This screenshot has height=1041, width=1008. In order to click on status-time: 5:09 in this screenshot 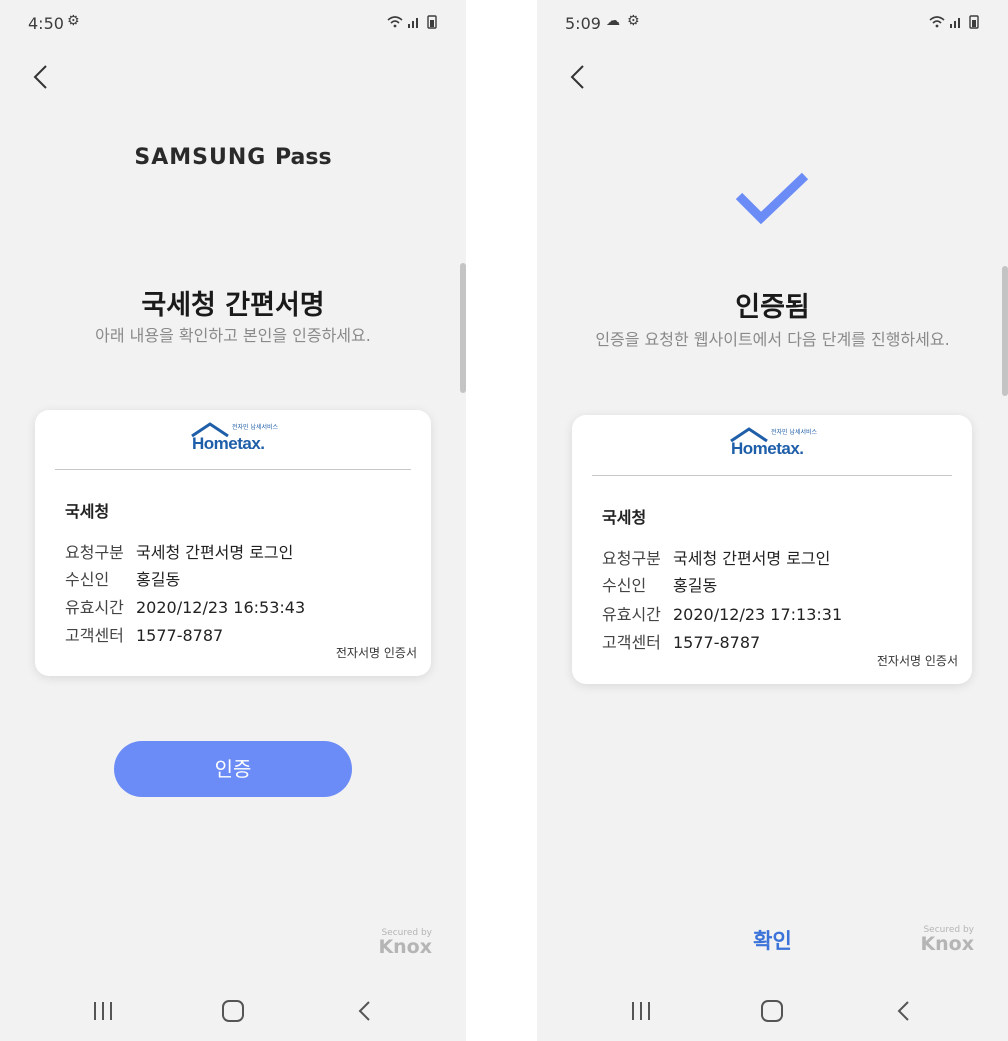, I will do `click(583, 23)`.